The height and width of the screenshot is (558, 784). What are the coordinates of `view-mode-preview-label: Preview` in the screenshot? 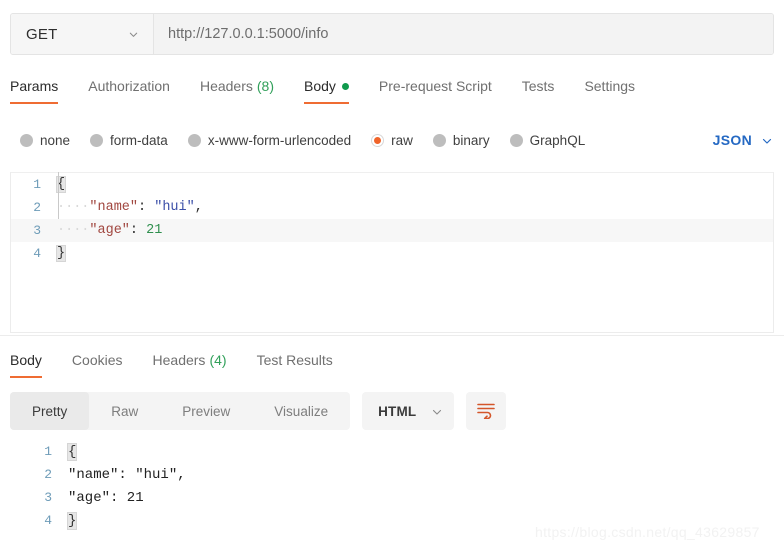 It's located at (206, 411).